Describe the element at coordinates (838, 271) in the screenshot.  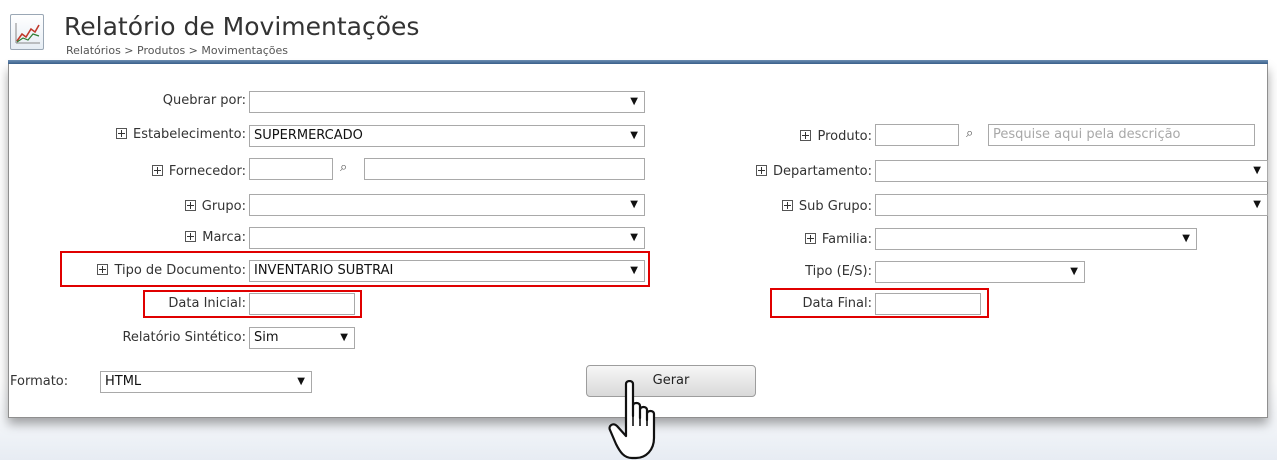
I see `tipo-es-label: Tipo (E/S):` at that location.